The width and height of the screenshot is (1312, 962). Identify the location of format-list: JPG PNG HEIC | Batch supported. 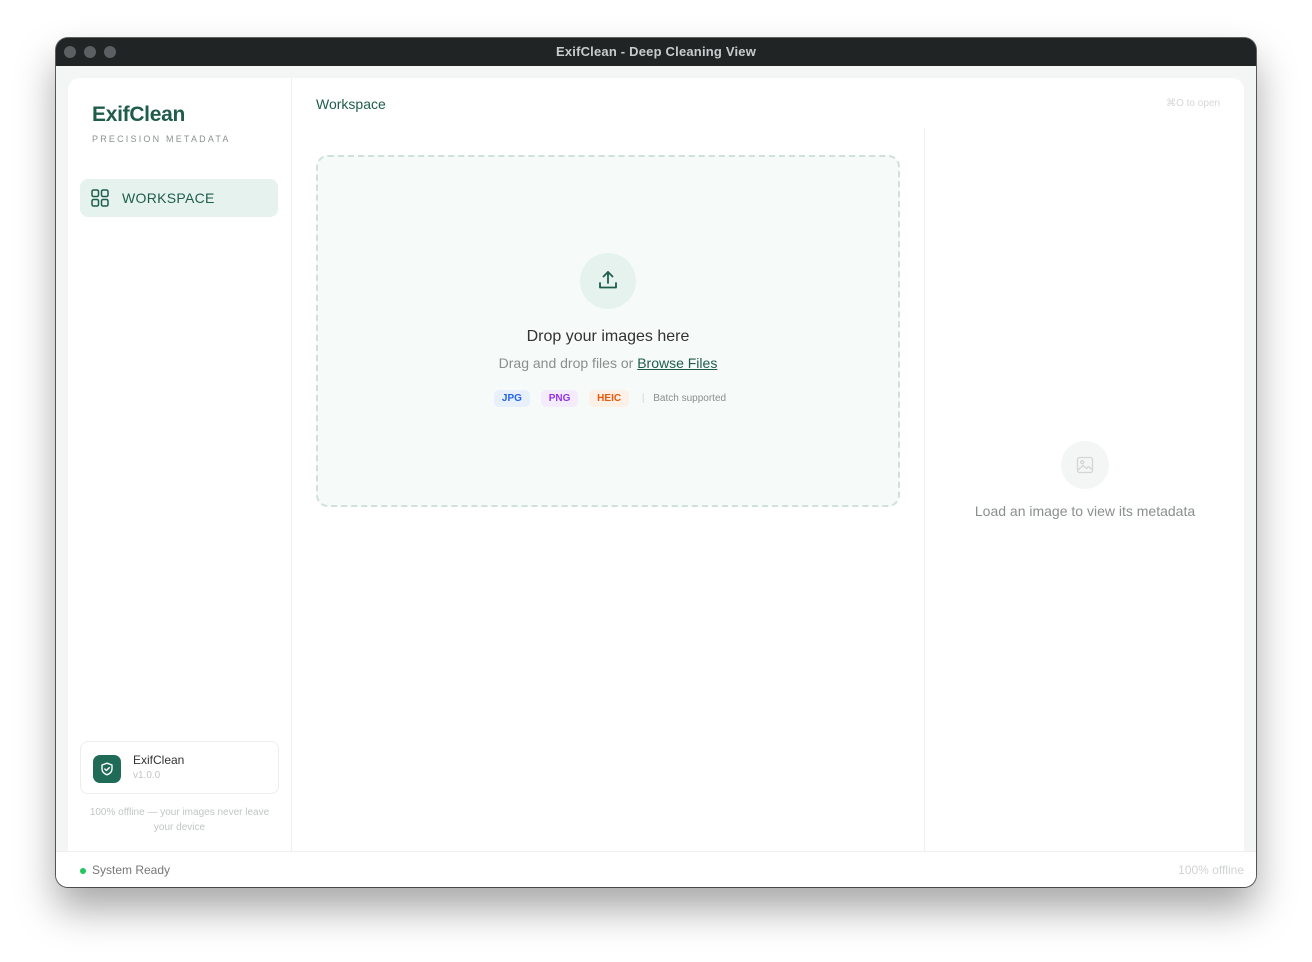
(608, 398).